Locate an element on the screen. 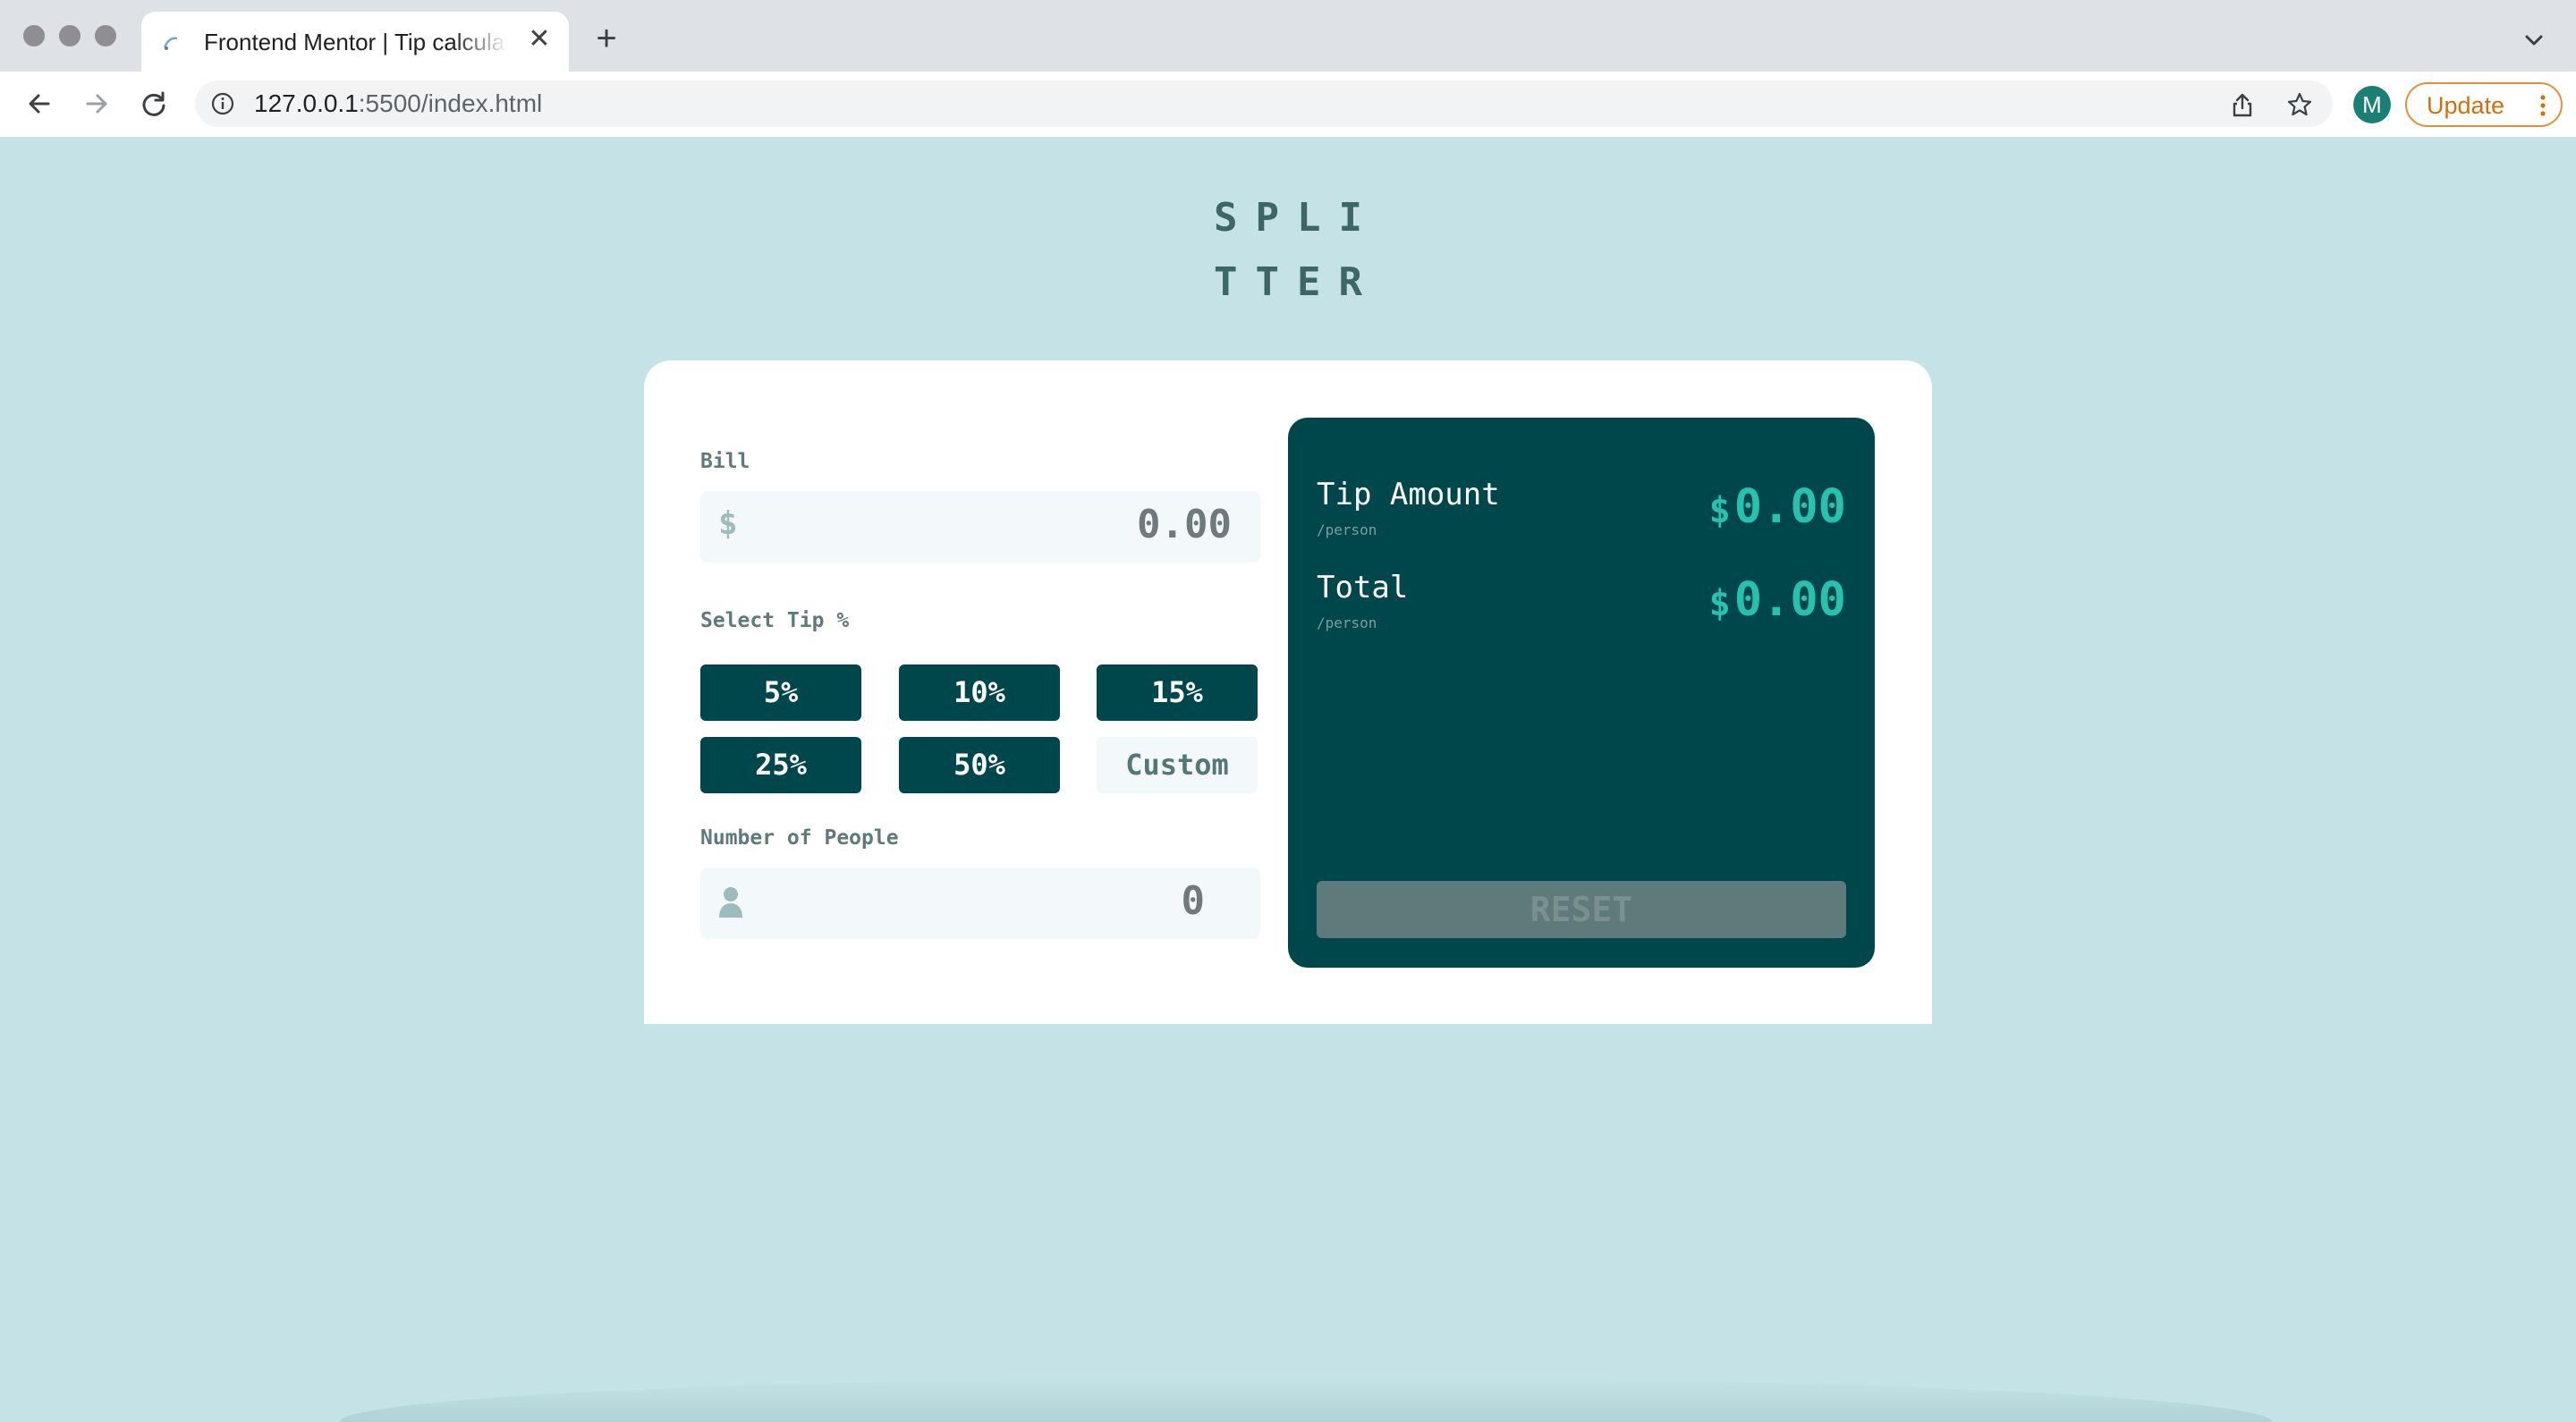 This screenshot has width=2576, height=1422. tab-close-icon: ✕ is located at coordinates (539, 39).